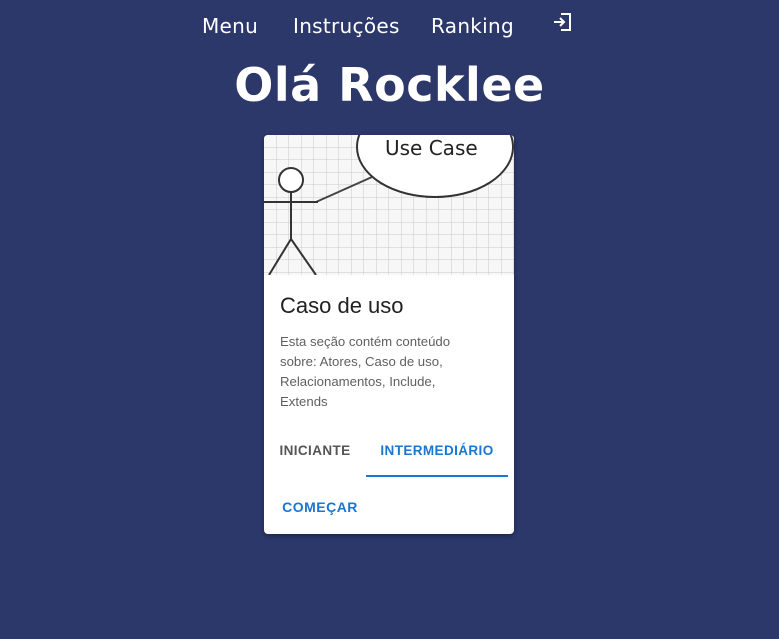 Image resolution: width=779 pixels, height=639 pixels. Describe the element at coordinates (346, 26) in the screenshot. I see `nav-instructions-link: Instruções` at that location.